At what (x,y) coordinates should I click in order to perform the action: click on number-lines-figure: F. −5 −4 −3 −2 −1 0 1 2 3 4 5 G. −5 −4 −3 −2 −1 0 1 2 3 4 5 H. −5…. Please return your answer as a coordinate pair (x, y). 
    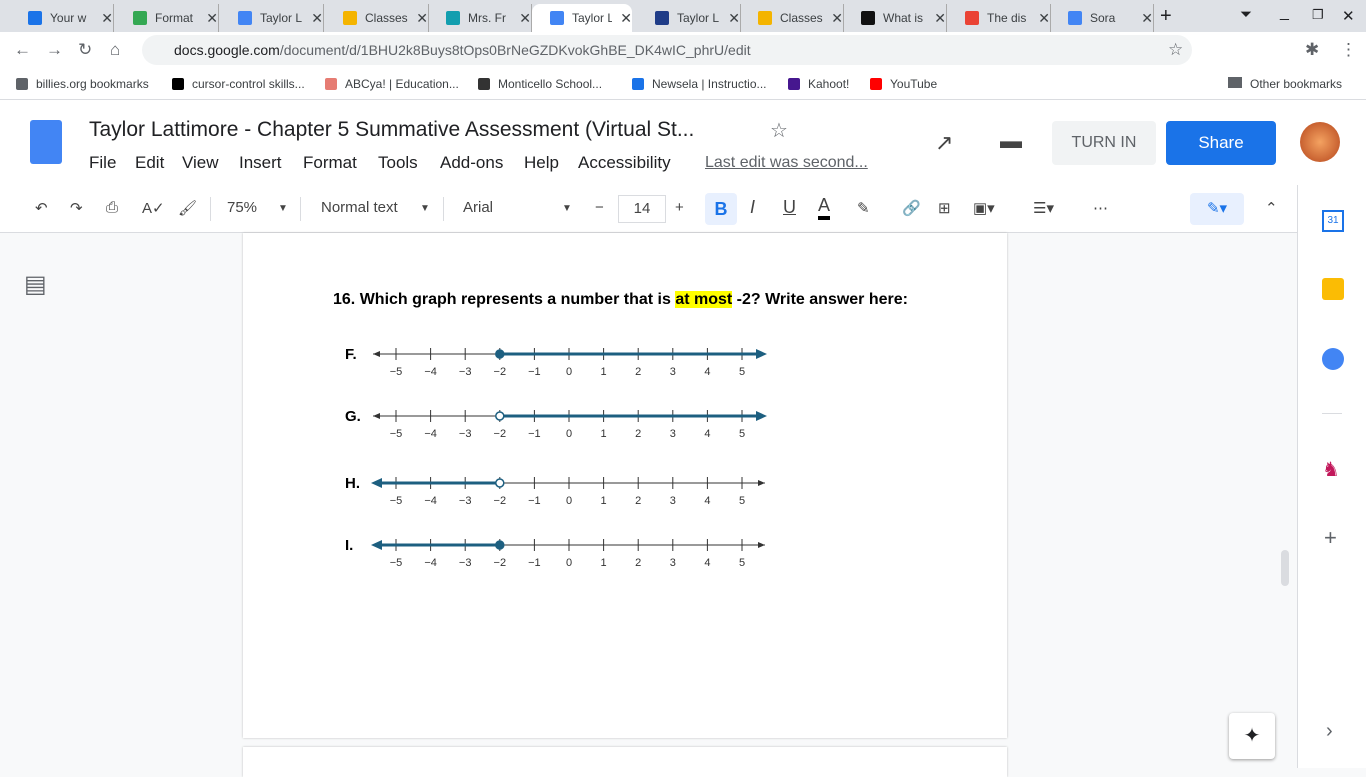
    Looking at the image, I should click on (556, 458).